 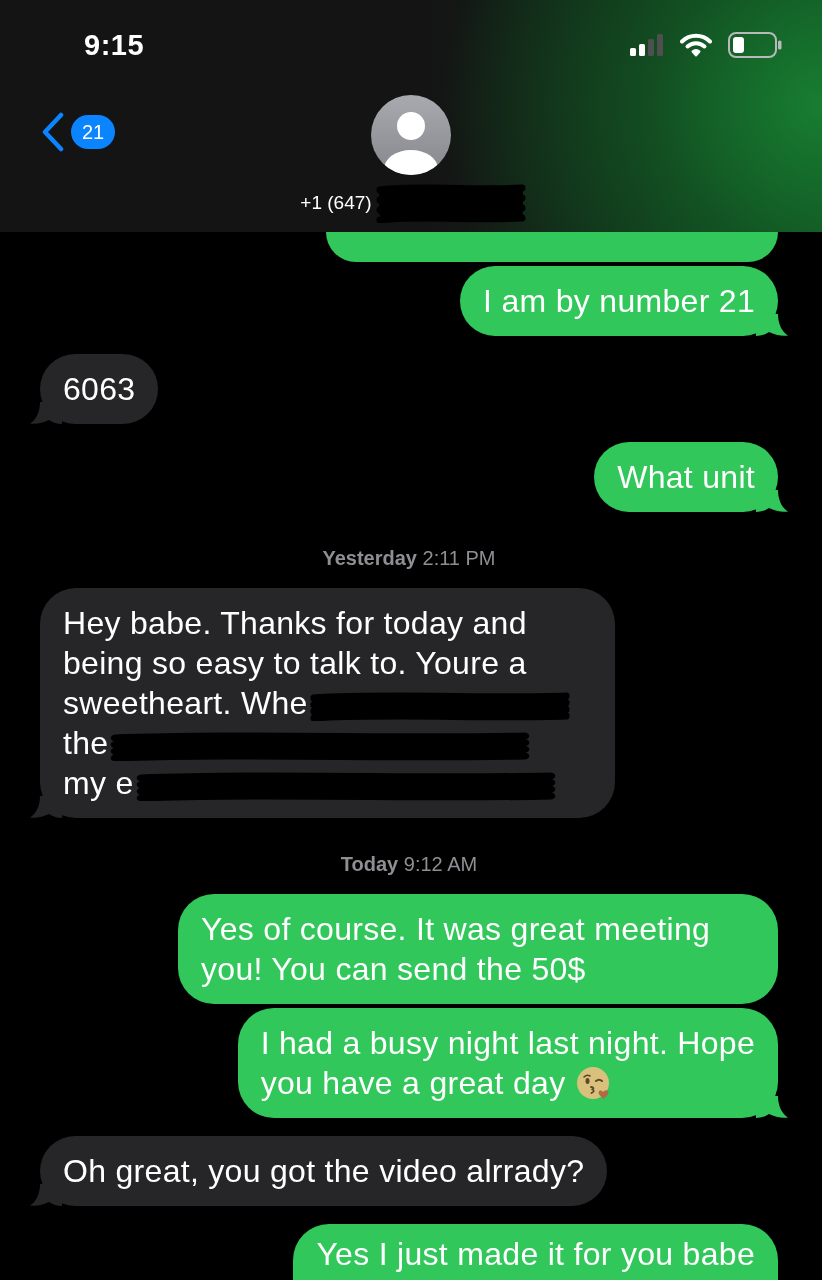 What do you see at coordinates (336, 203) in the screenshot?
I see `contact-name: +1 (647)` at bounding box center [336, 203].